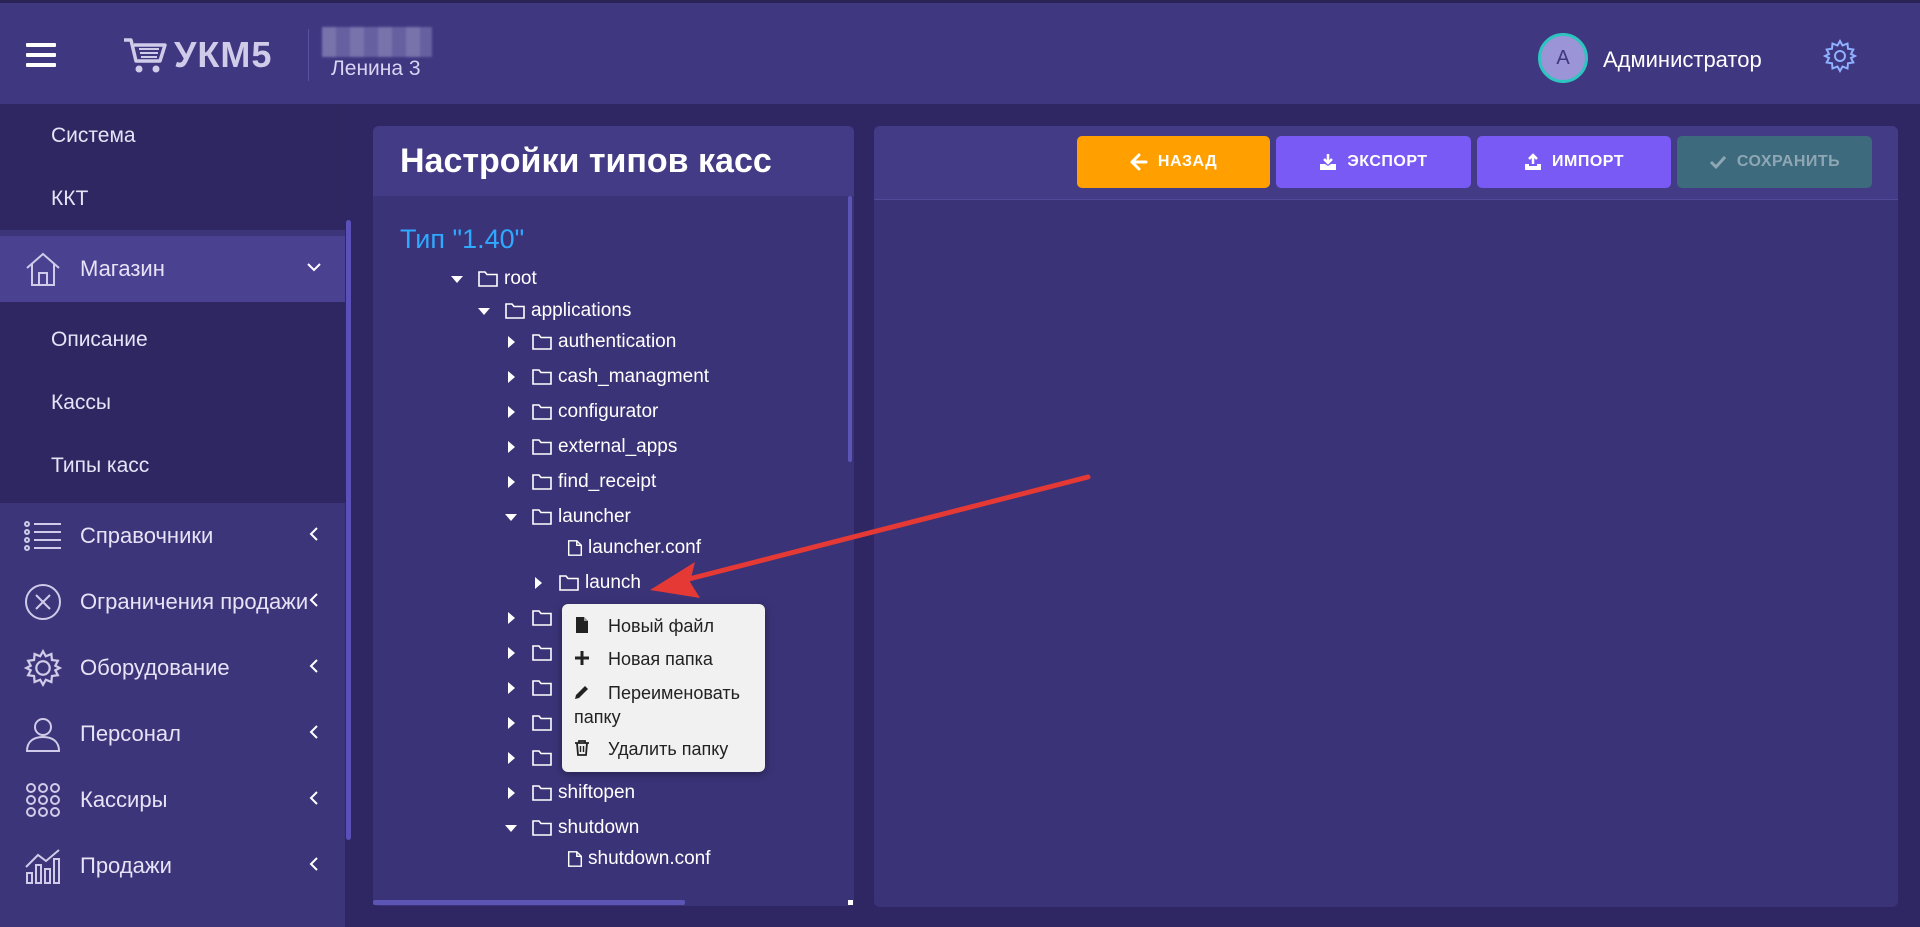 This screenshot has height=927, width=1920. Describe the element at coordinates (172, 800) in the screenshot. I see `sidebar-item-cashiers: Кассиры` at that location.